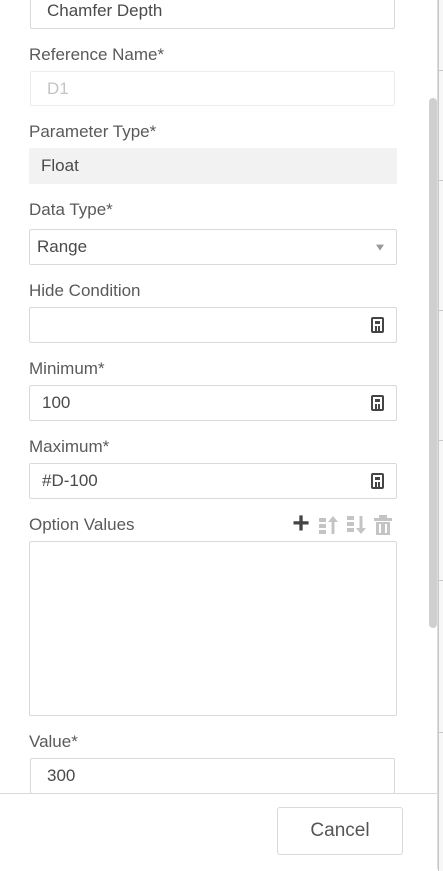  What do you see at coordinates (82, 524) in the screenshot?
I see `option-values-label: Option Values` at bounding box center [82, 524].